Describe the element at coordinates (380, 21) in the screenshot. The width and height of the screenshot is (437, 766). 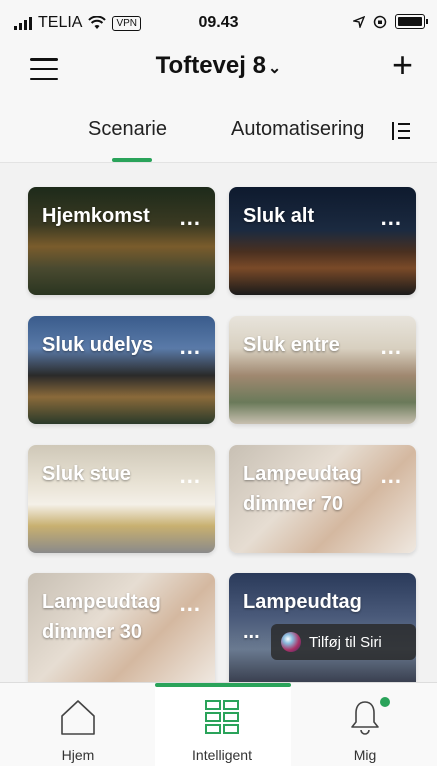
I see `rotation-lock-icon` at that location.